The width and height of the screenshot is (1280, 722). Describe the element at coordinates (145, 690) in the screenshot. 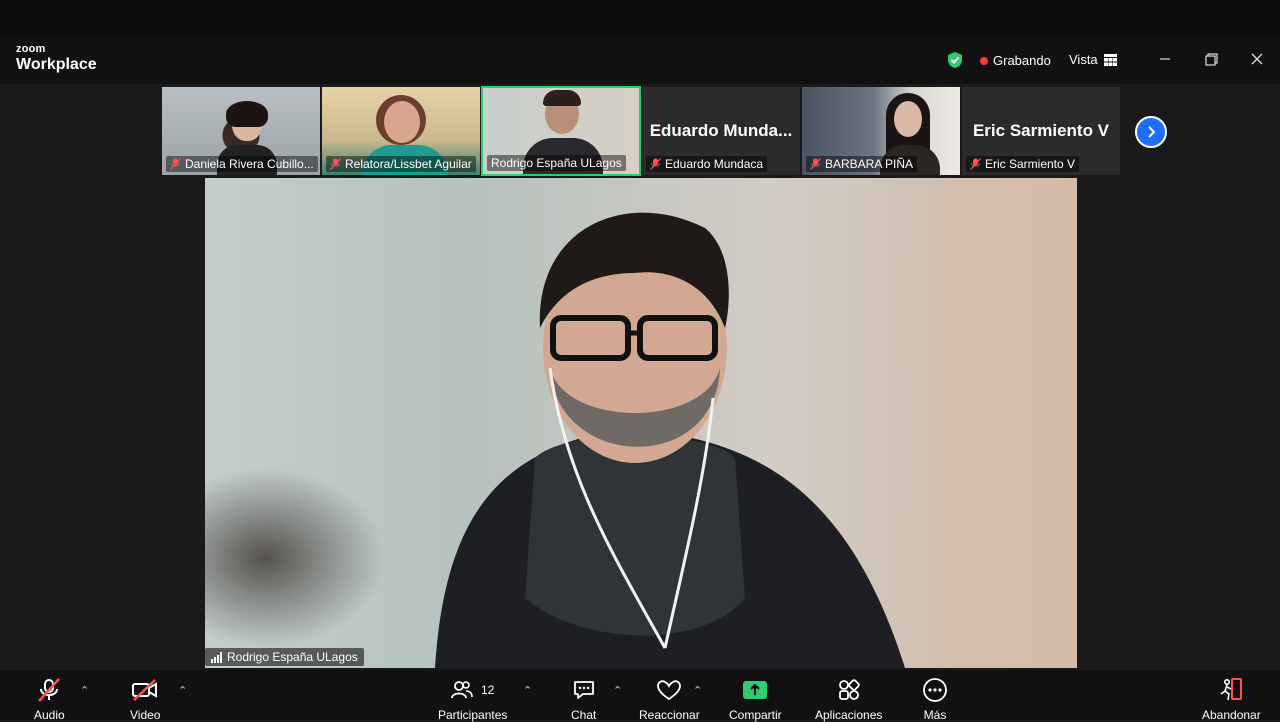

I see `camera-off-icon` at that location.